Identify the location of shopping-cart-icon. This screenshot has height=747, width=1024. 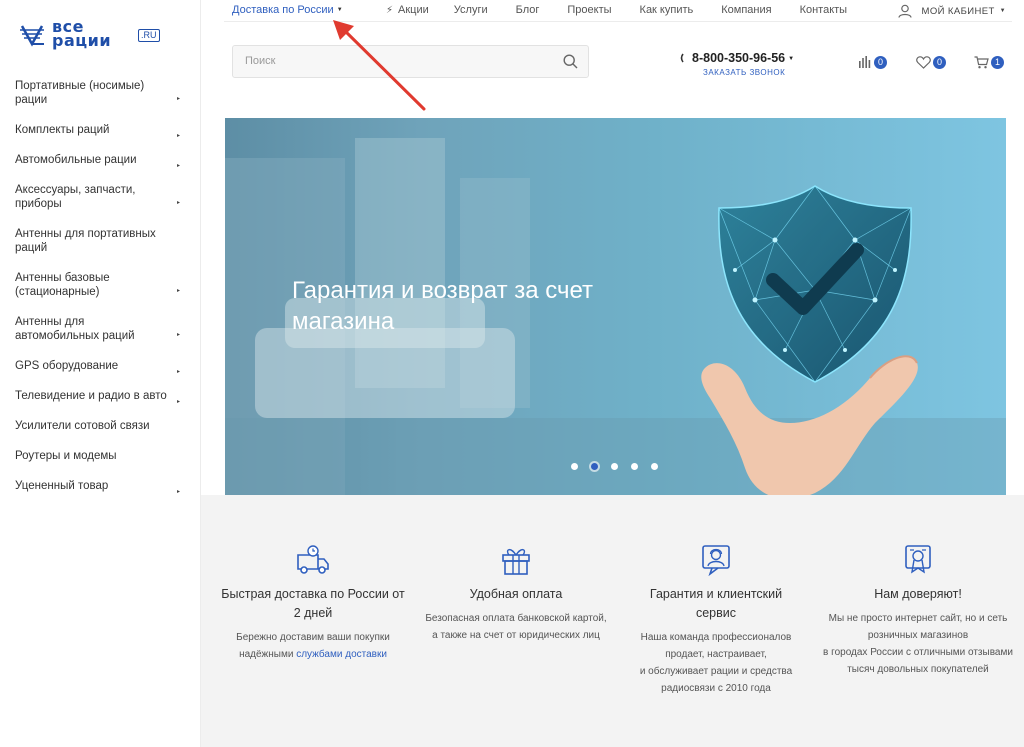
(981, 61).